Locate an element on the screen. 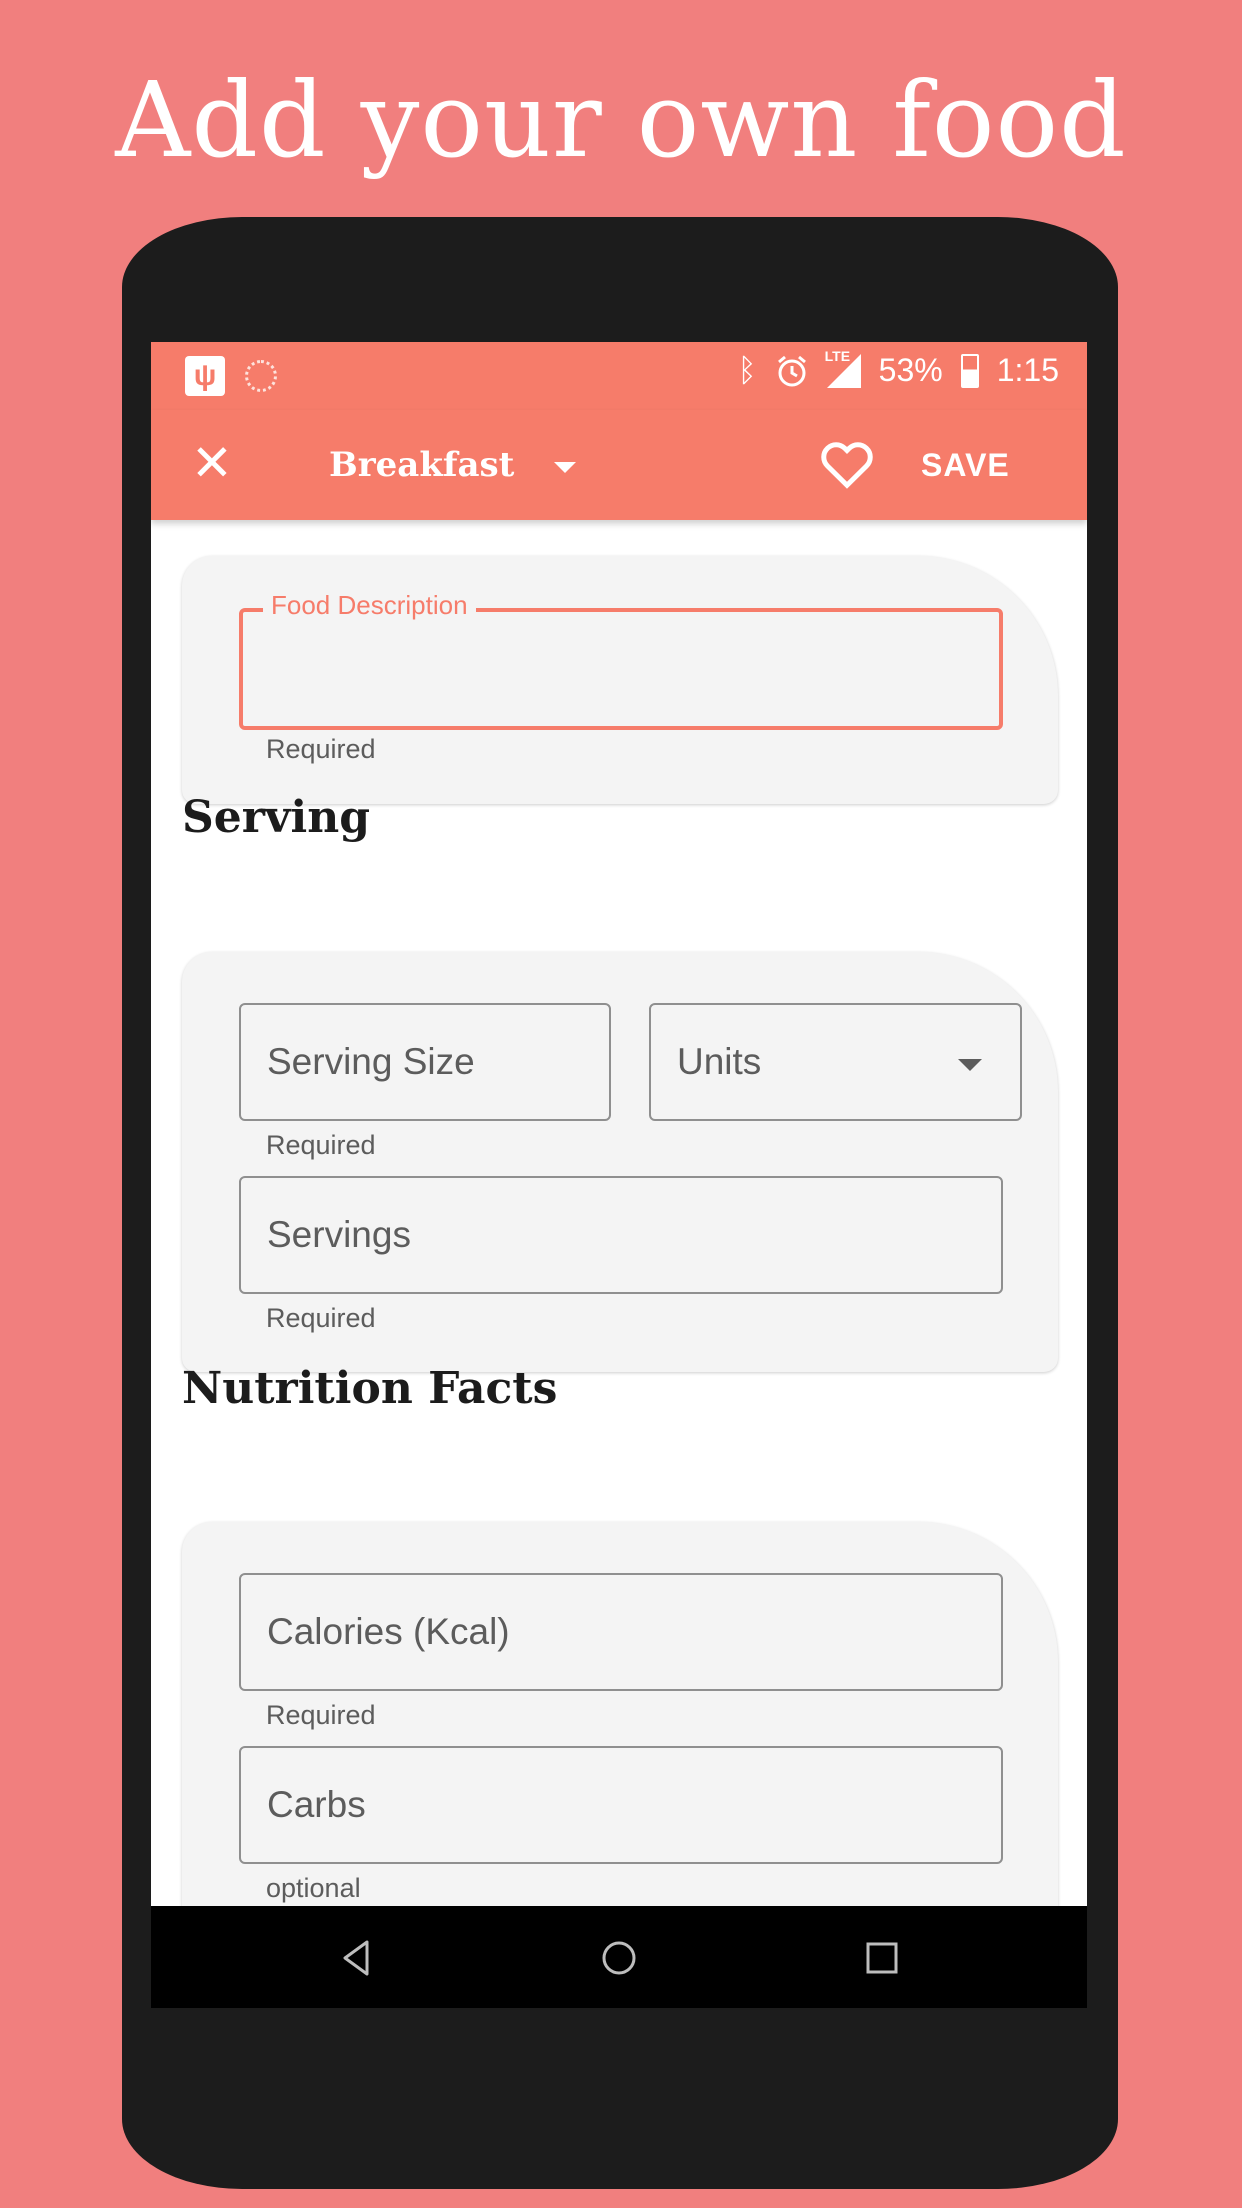 The height and width of the screenshot is (2208, 1242). usb-icon: ψ is located at coordinates (205, 376).